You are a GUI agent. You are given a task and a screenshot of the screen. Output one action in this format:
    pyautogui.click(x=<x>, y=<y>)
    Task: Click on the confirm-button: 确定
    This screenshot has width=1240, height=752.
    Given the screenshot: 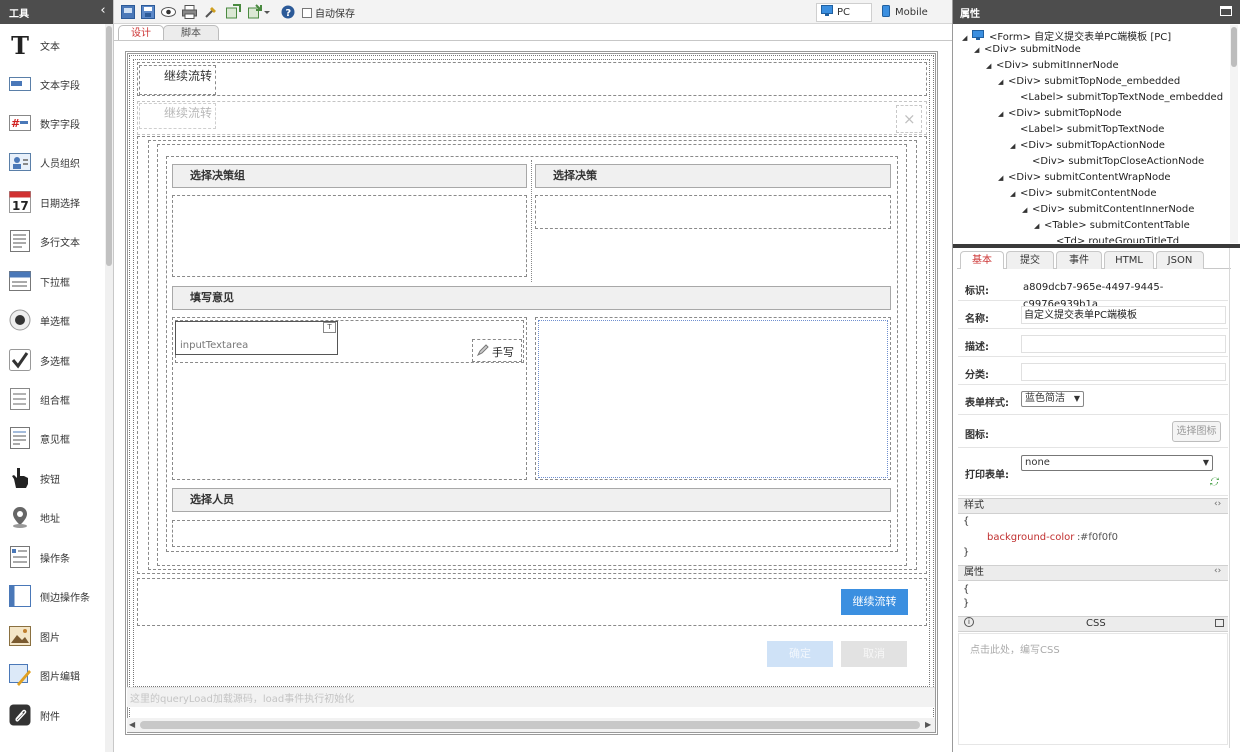 What is the action you would take?
    pyautogui.click(x=800, y=654)
    